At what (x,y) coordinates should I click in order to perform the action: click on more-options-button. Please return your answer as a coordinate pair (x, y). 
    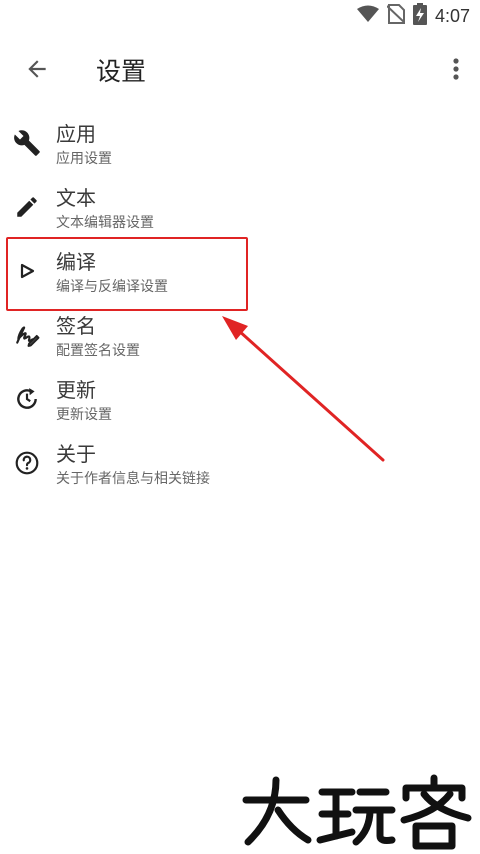
    Looking at the image, I should click on (456, 71).